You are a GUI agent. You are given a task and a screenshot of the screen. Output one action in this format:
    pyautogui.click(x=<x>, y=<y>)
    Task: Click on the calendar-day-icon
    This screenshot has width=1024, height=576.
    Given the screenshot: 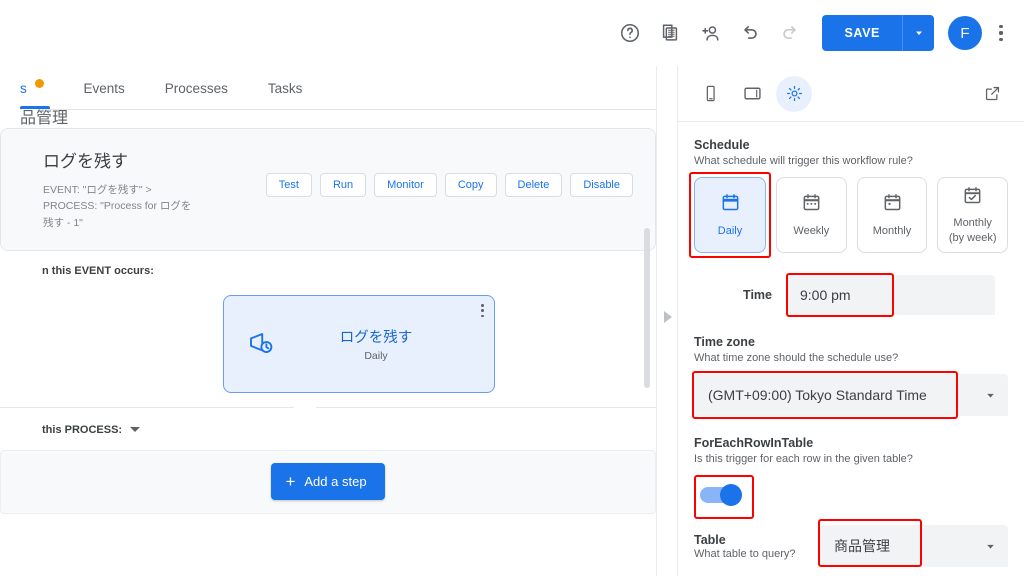 What is the action you would take?
    pyautogui.click(x=730, y=204)
    